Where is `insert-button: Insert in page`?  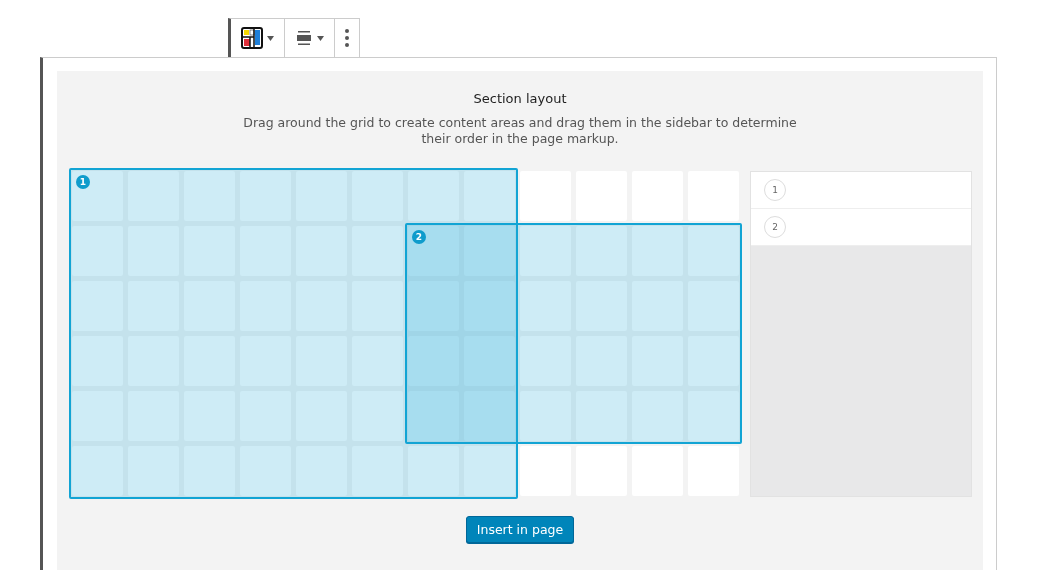
insert-button: Insert in page is located at coordinates (520, 529).